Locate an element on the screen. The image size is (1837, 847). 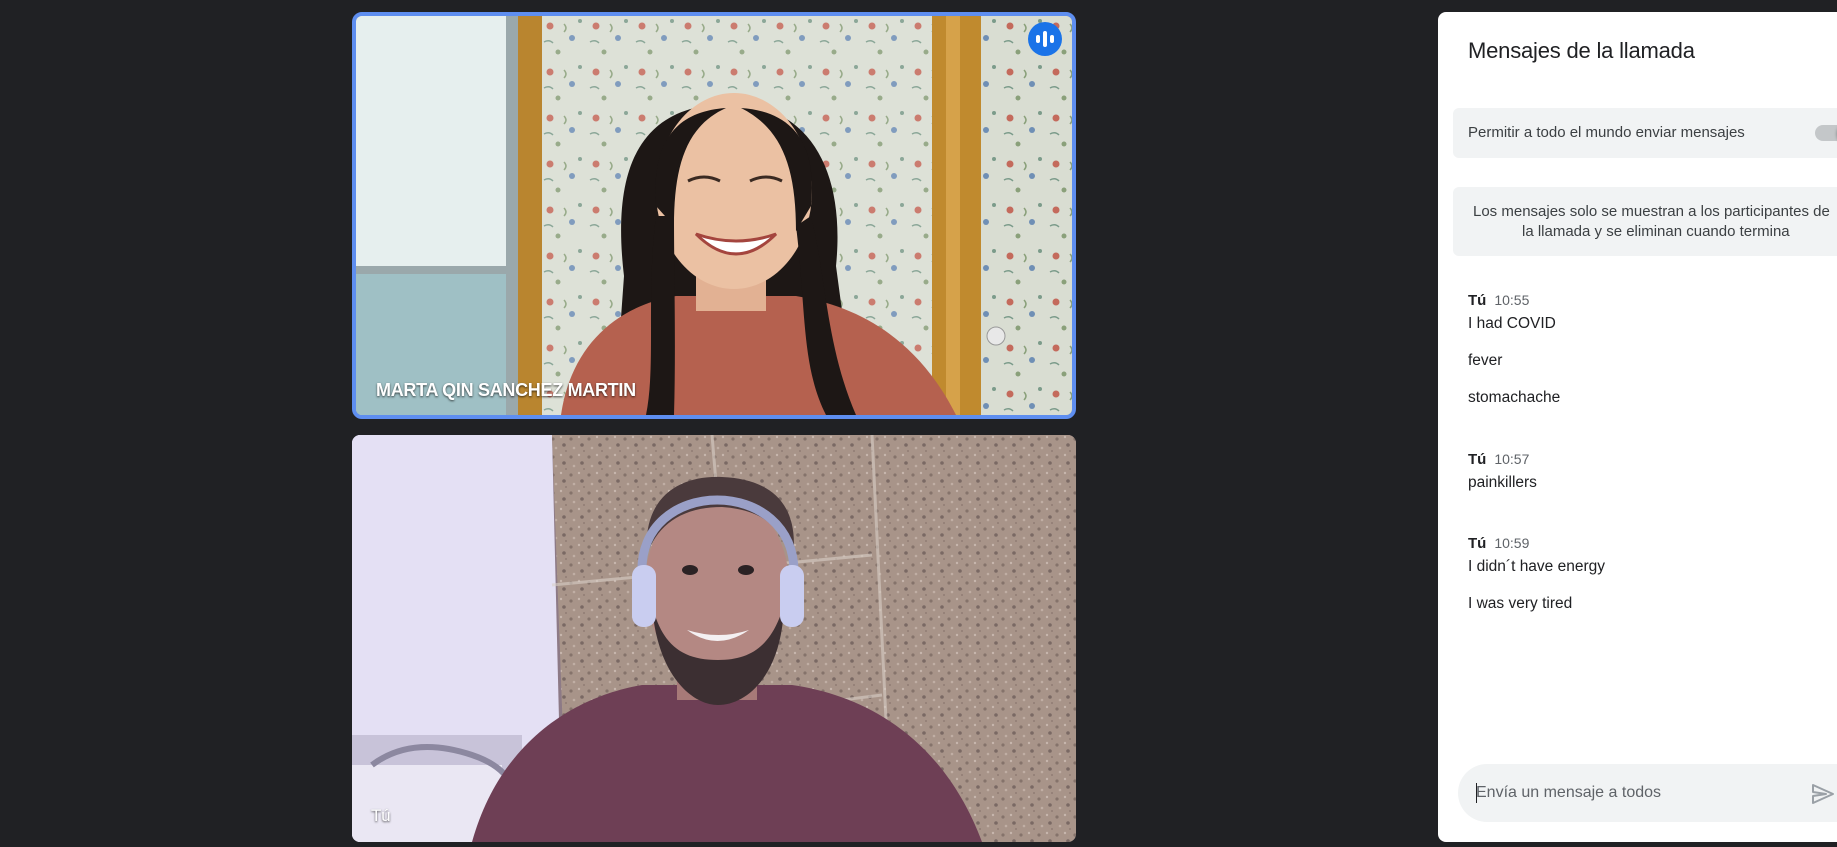
chat-panel-title: Mensajes de la llamada is located at coordinates (1581, 50).